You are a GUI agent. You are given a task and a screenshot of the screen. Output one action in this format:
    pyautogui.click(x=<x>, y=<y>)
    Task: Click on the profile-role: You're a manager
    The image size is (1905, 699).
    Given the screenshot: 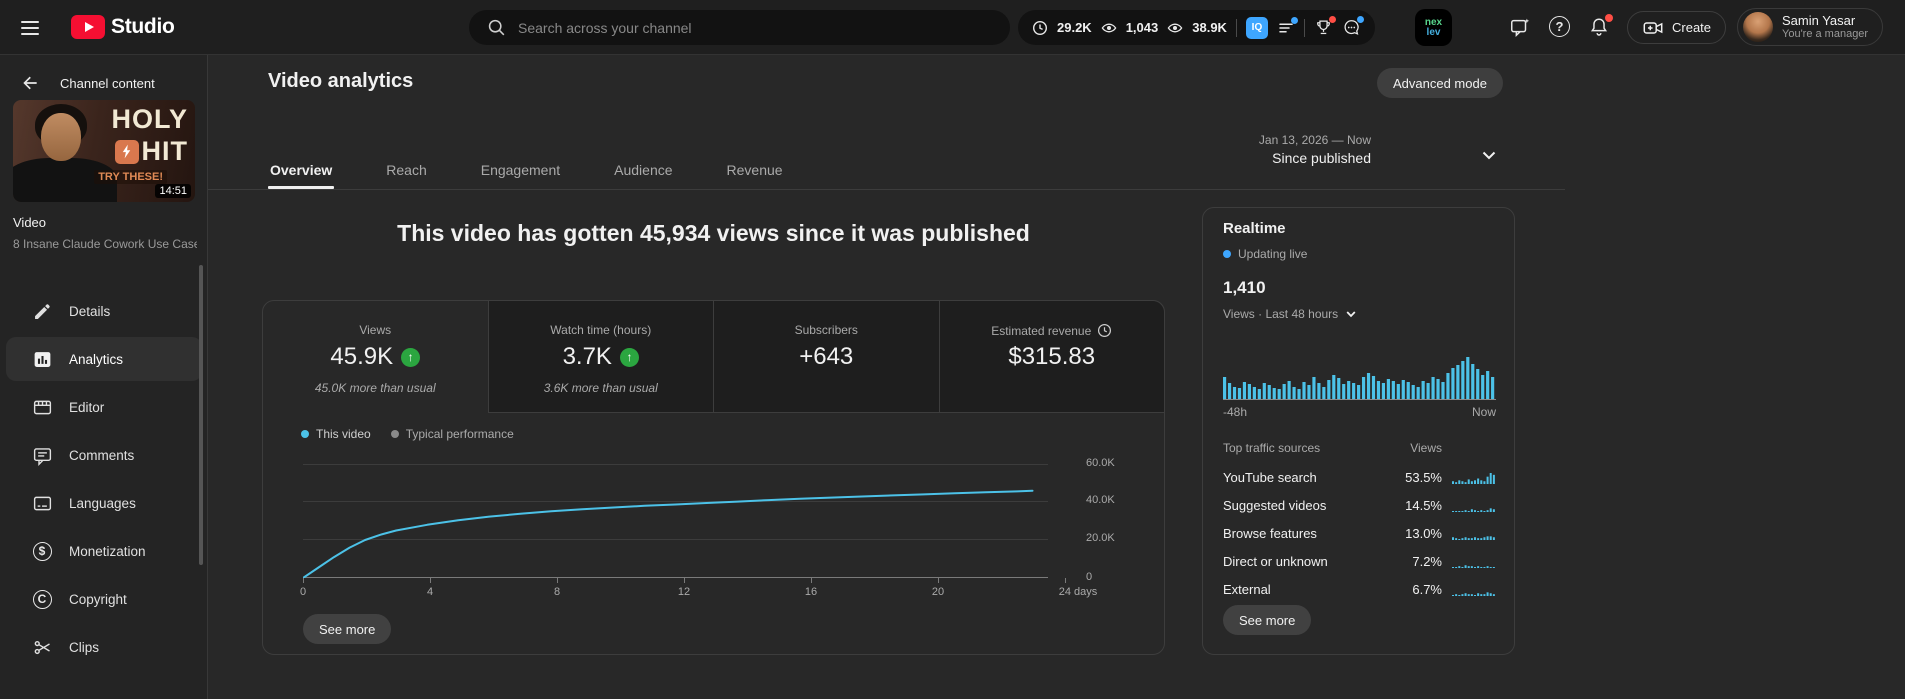 What is the action you would take?
    pyautogui.click(x=1825, y=34)
    